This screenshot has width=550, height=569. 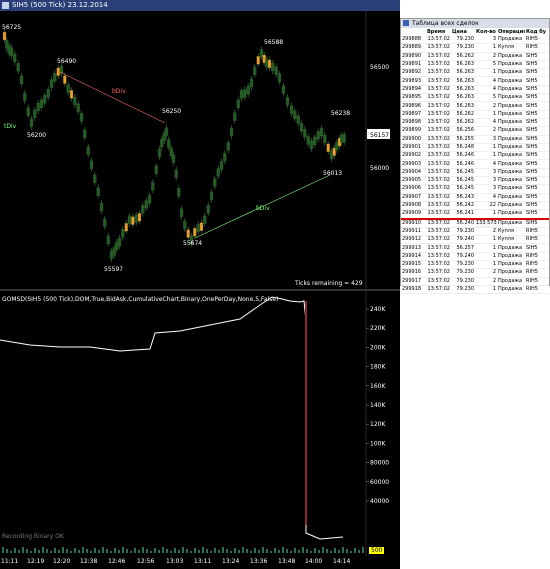 I want to click on trade-row: 299917 13:57:02 79.230 2 Продажа RIH5, so click(x=475, y=281).